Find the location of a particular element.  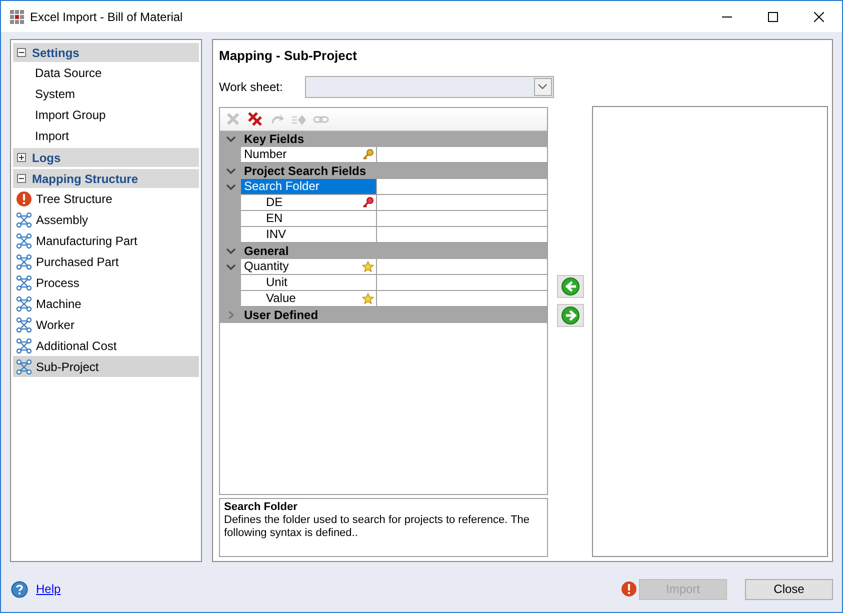

sidebar-item: Data Source is located at coordinates (106, 72).